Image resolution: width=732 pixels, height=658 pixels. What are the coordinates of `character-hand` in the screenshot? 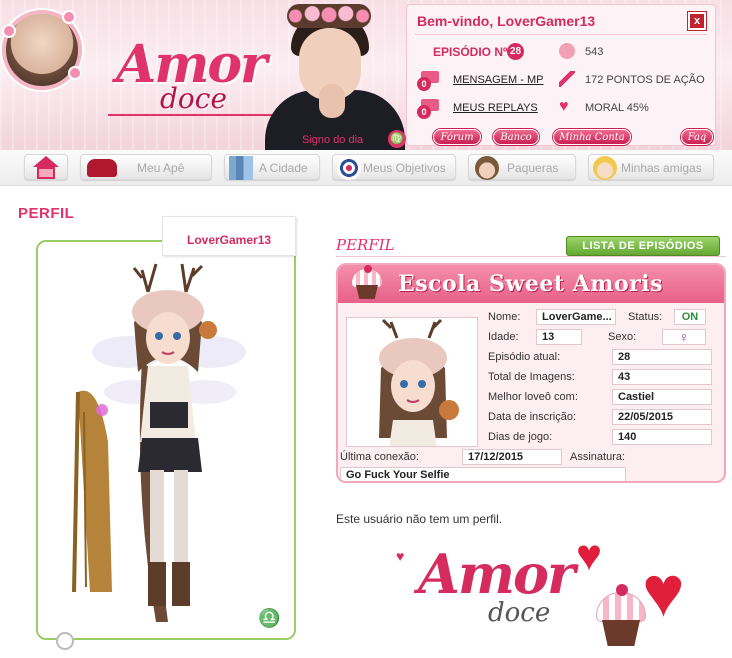 It's located at (332, 101).